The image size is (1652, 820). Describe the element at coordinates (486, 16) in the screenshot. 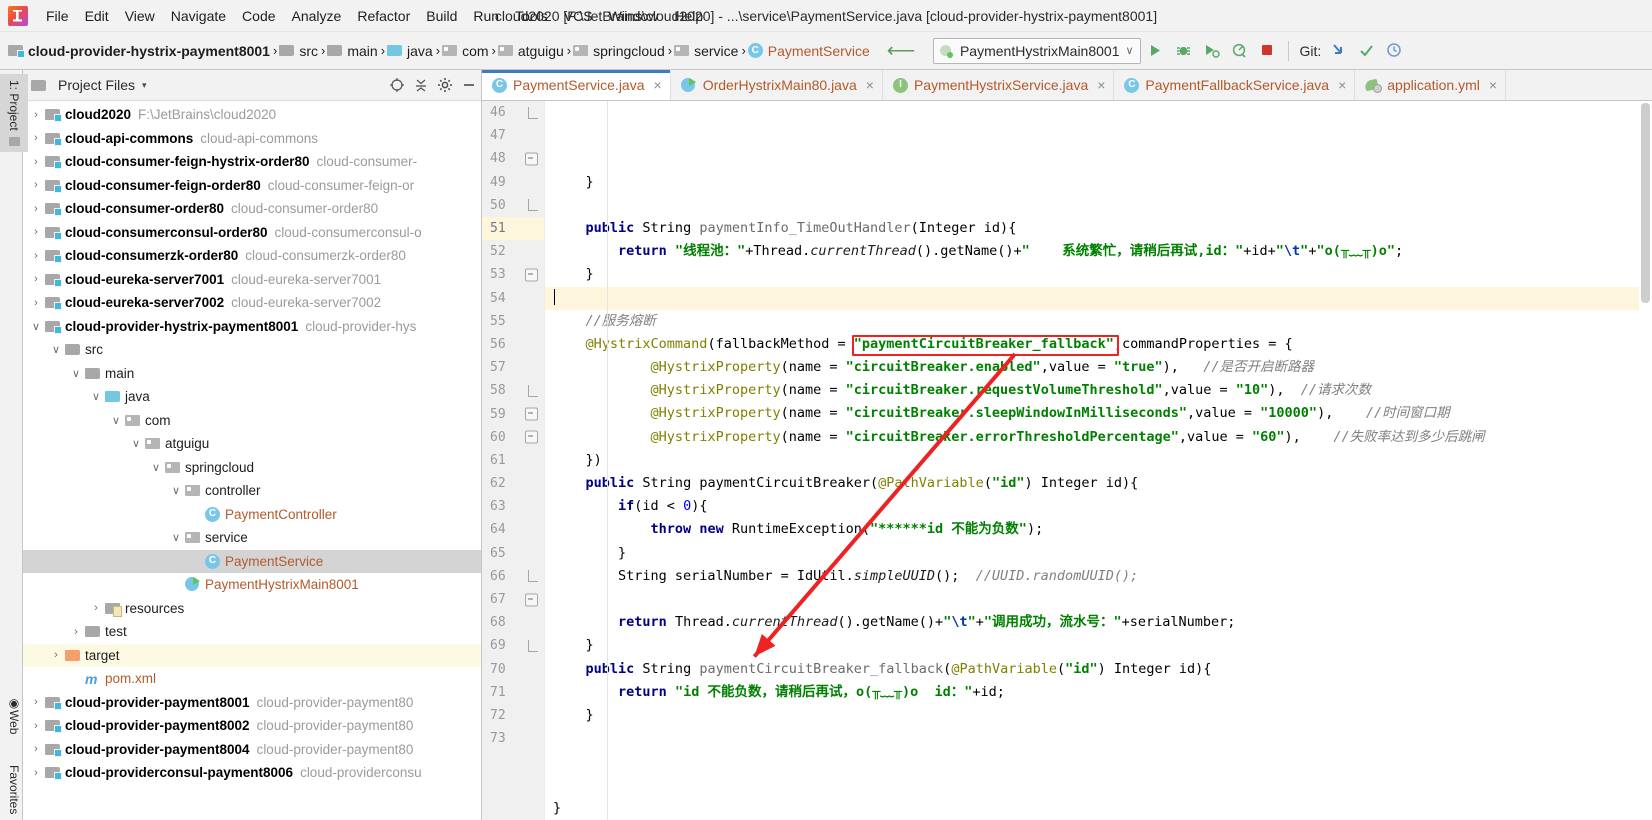

I see `menu-item-run: Run` at that location.